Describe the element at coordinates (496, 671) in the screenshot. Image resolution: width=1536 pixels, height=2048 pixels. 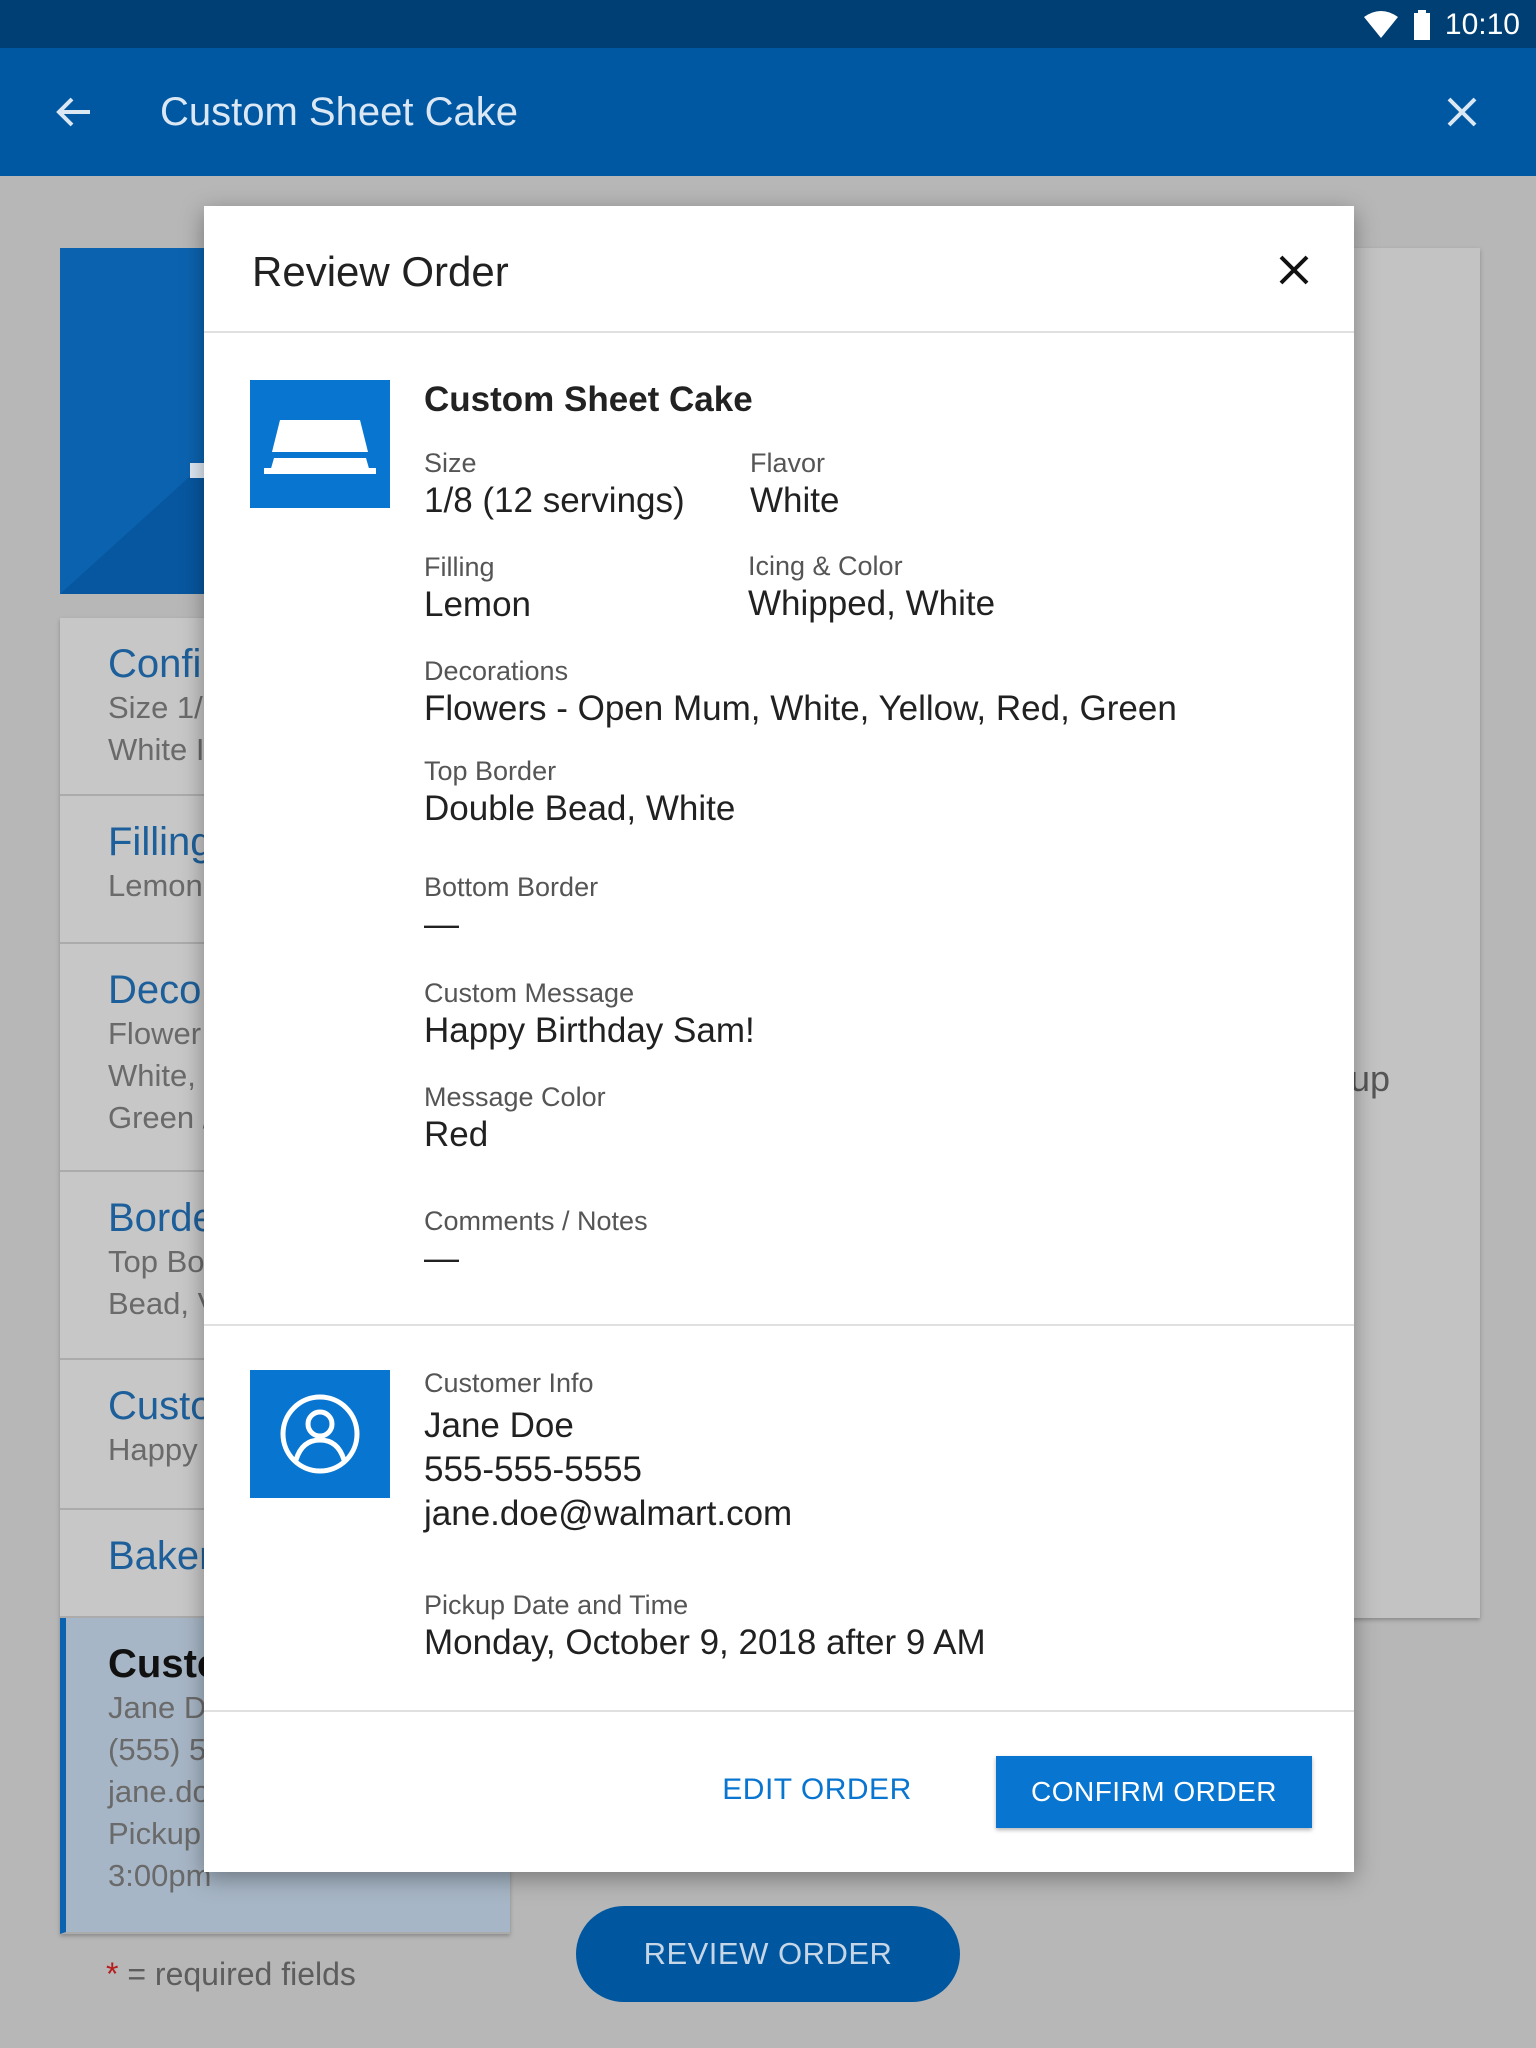
I see `decorations-label: Decorations` at that location.